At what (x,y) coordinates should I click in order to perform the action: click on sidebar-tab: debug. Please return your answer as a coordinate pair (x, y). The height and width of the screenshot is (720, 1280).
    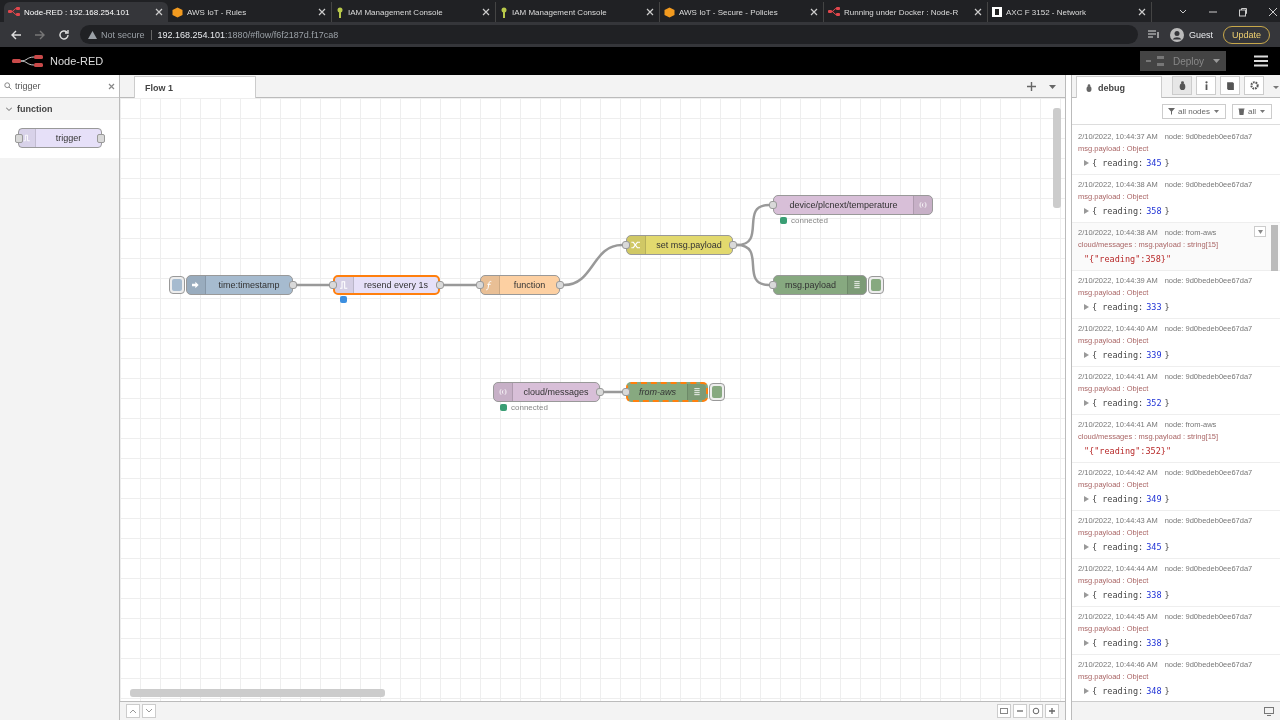
    Looking at the image, I should click on (1119, 87).